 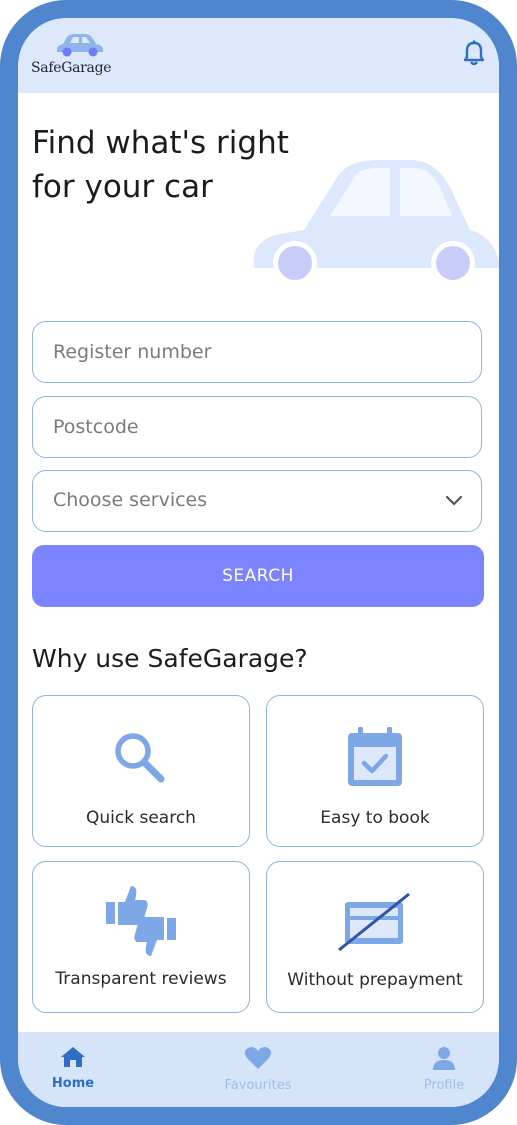 I want to click on feature-card-transparent-reviews: Transparent reviews, so click(x=141, y=937).